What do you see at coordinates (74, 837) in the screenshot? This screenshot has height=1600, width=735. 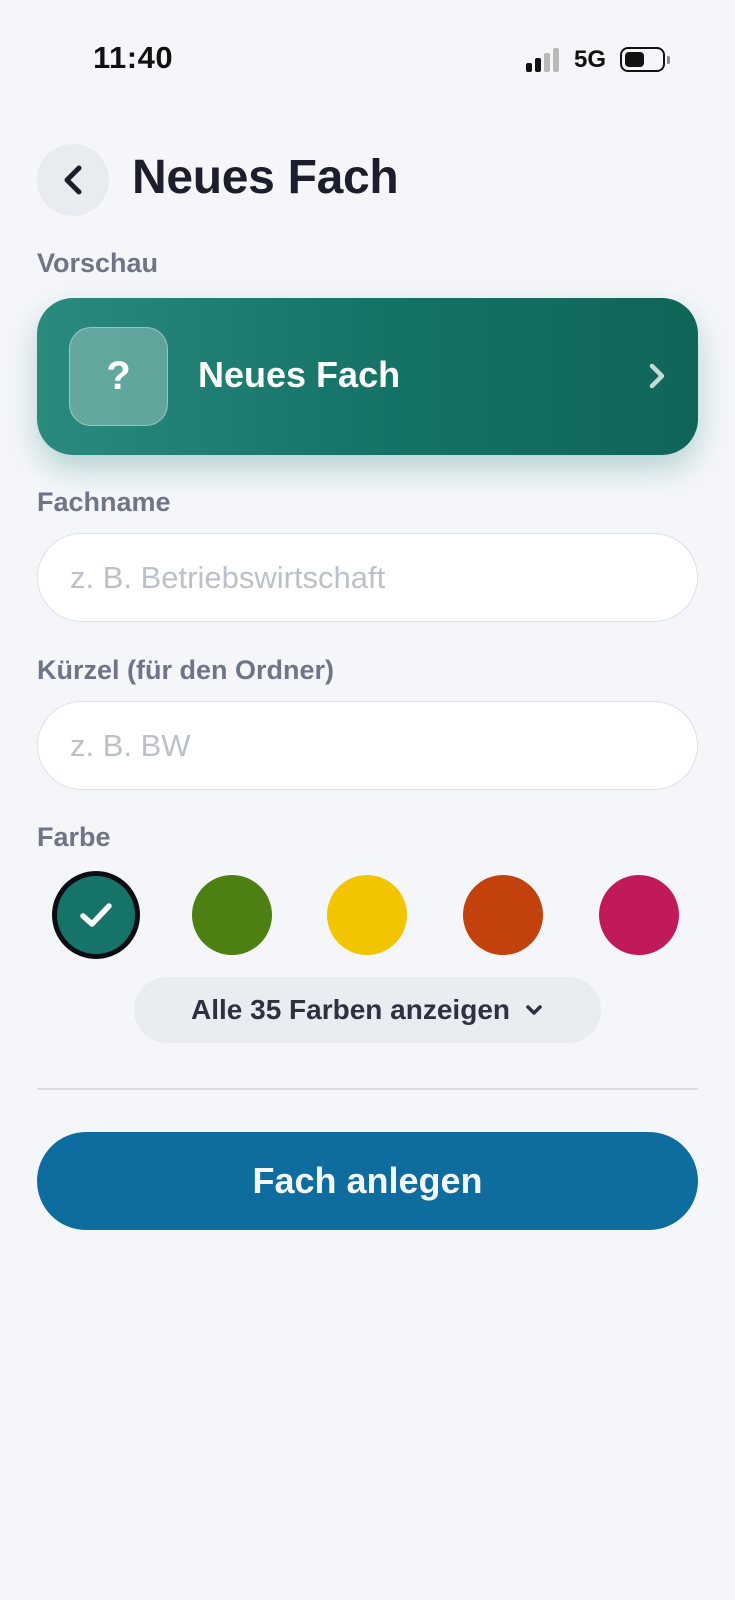 I see `color-label: Farbe` at bounding box center [74, 837].